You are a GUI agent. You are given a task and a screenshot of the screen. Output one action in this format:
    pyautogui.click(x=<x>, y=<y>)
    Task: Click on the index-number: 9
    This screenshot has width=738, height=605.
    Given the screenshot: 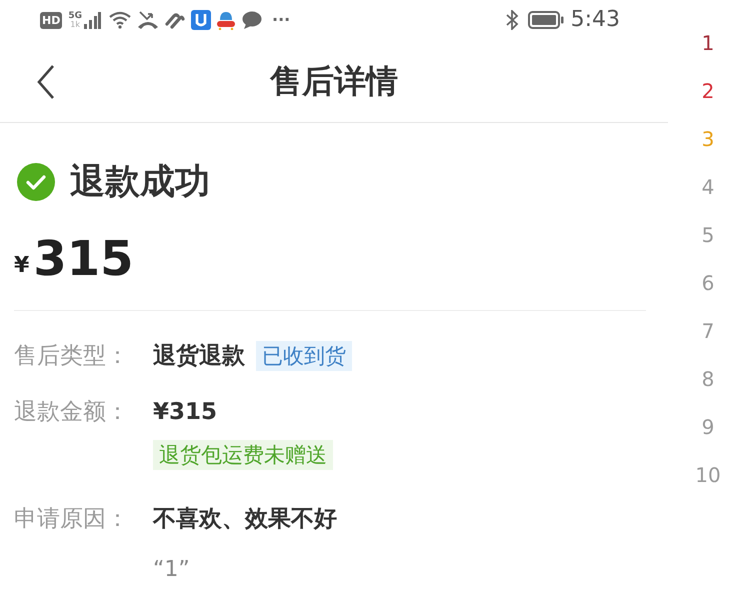 What is the action you would take?
    pyautogui.click(x=708, y=427)
    